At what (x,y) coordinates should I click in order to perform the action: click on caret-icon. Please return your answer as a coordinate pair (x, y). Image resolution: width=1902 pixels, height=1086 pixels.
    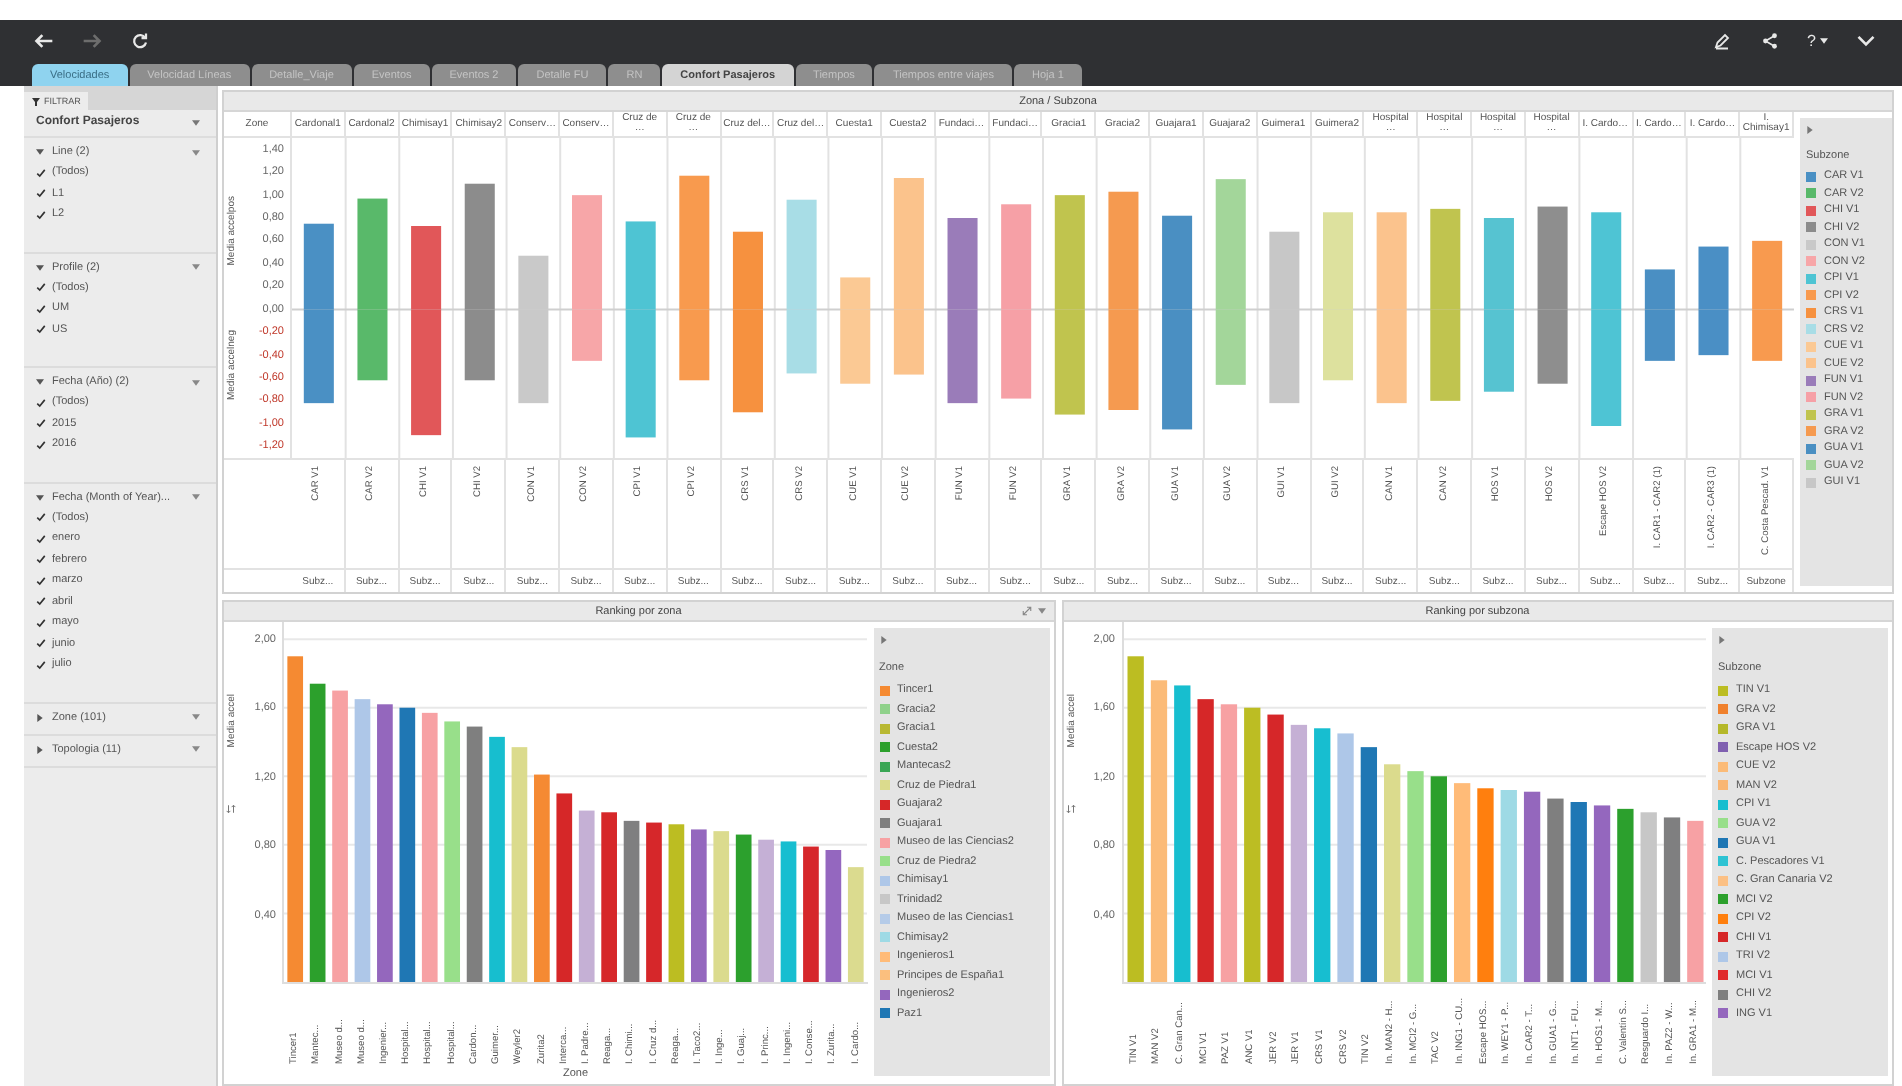
    Looking at the image, I should click on (1824, 40).